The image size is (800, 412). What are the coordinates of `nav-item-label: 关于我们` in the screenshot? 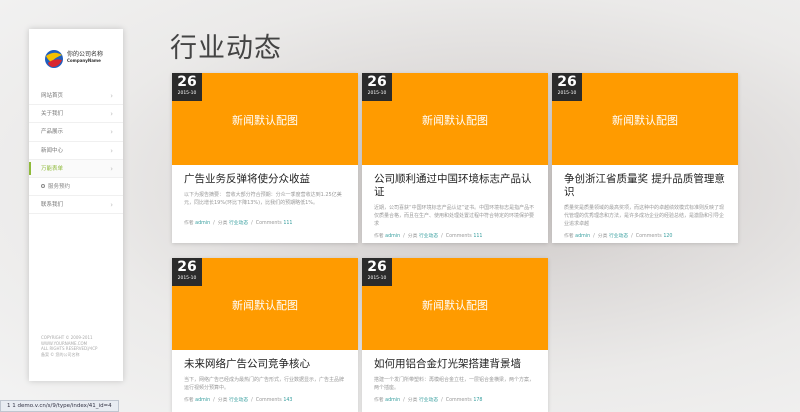 It's located at (52, 114).